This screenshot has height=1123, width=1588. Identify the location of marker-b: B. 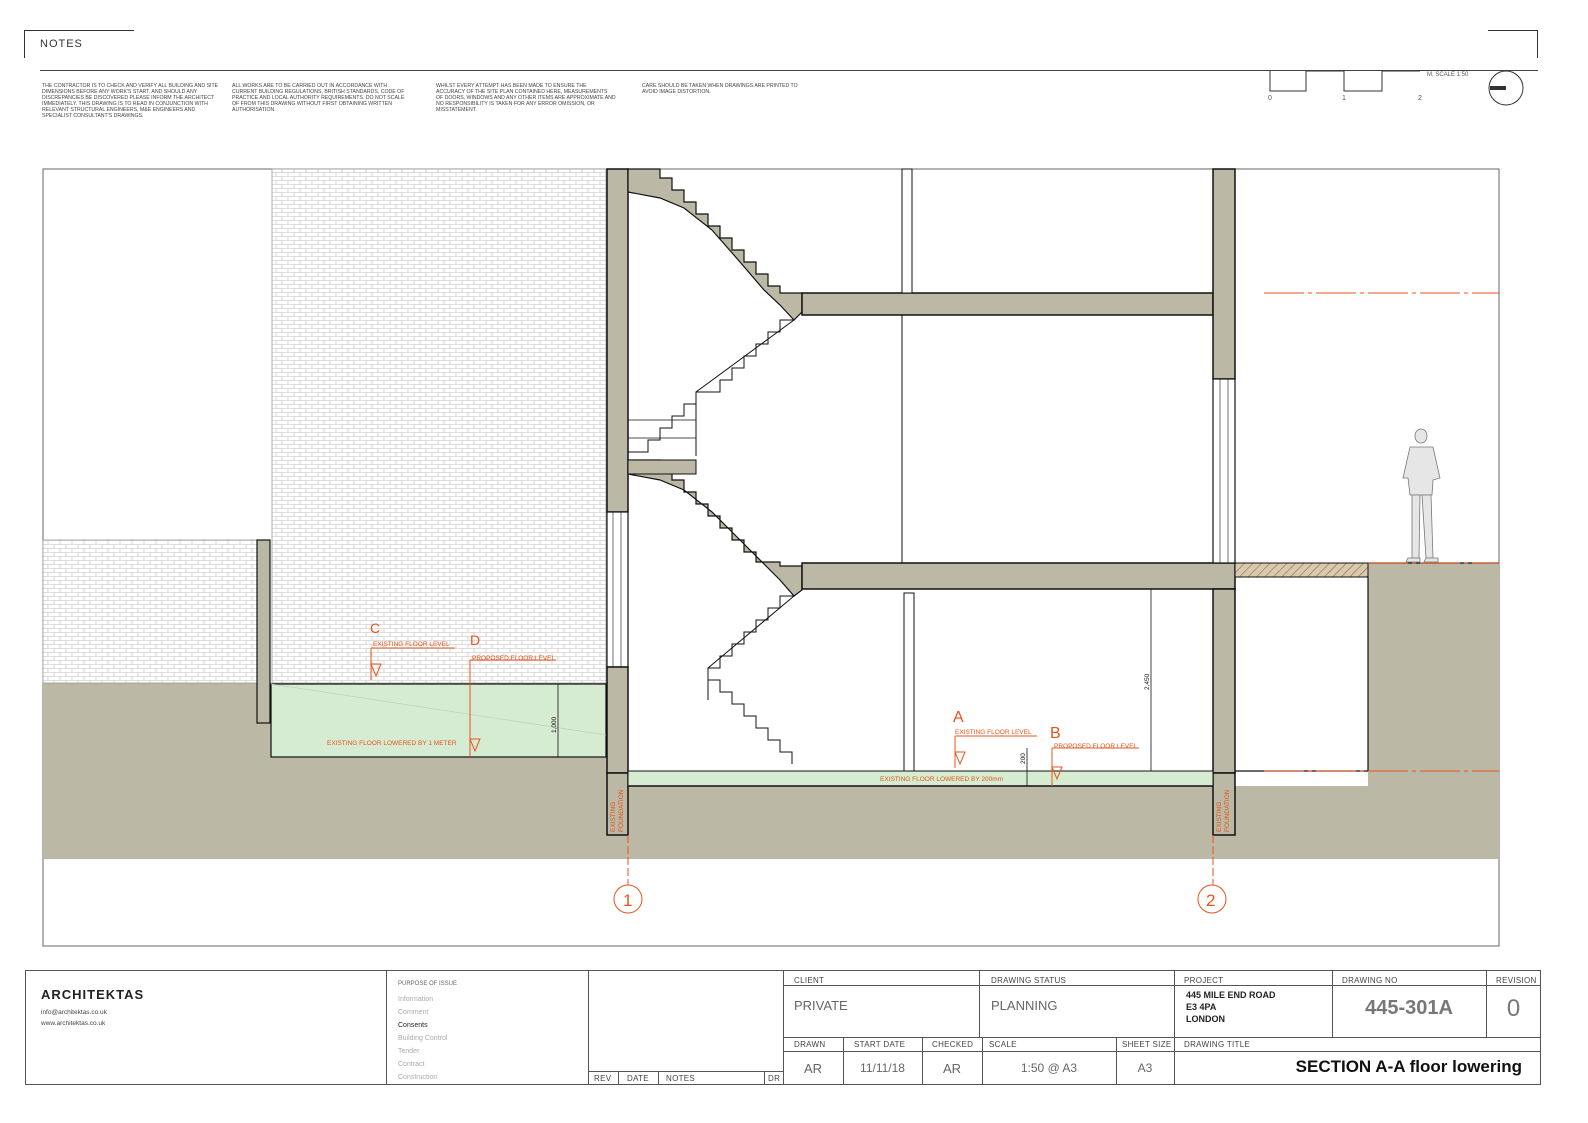
(1055, 733).